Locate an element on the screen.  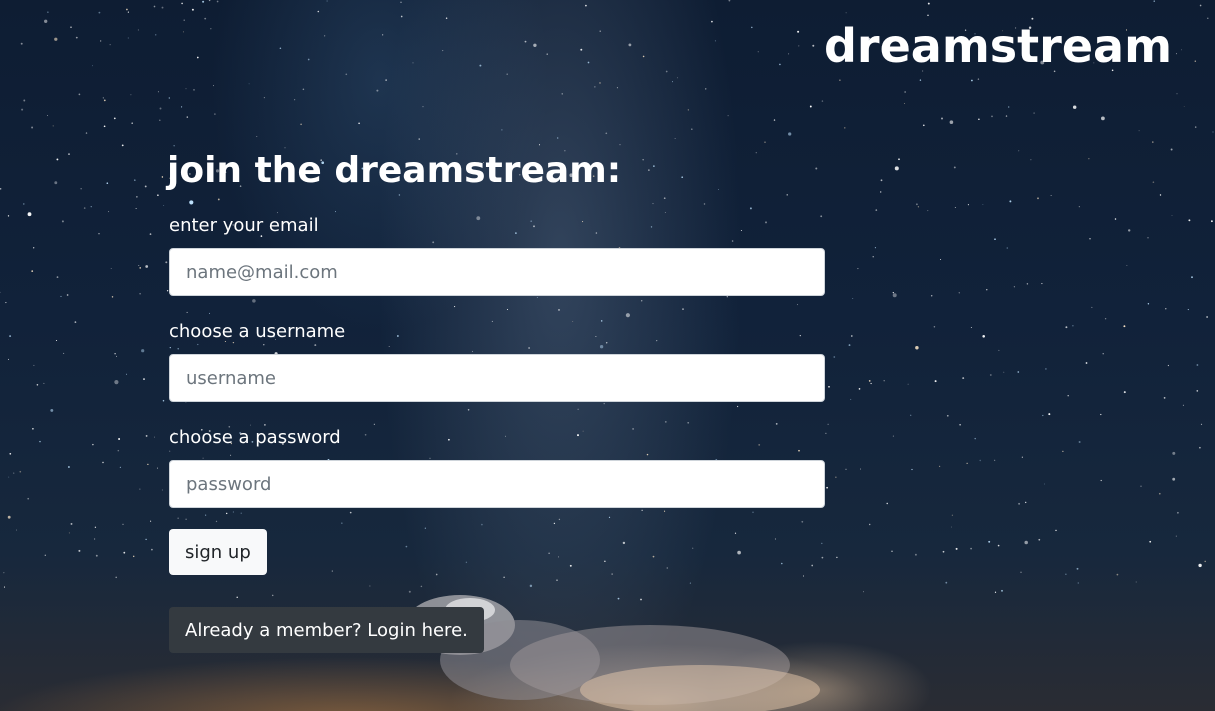
password-input is located at coordinates (497, 484).